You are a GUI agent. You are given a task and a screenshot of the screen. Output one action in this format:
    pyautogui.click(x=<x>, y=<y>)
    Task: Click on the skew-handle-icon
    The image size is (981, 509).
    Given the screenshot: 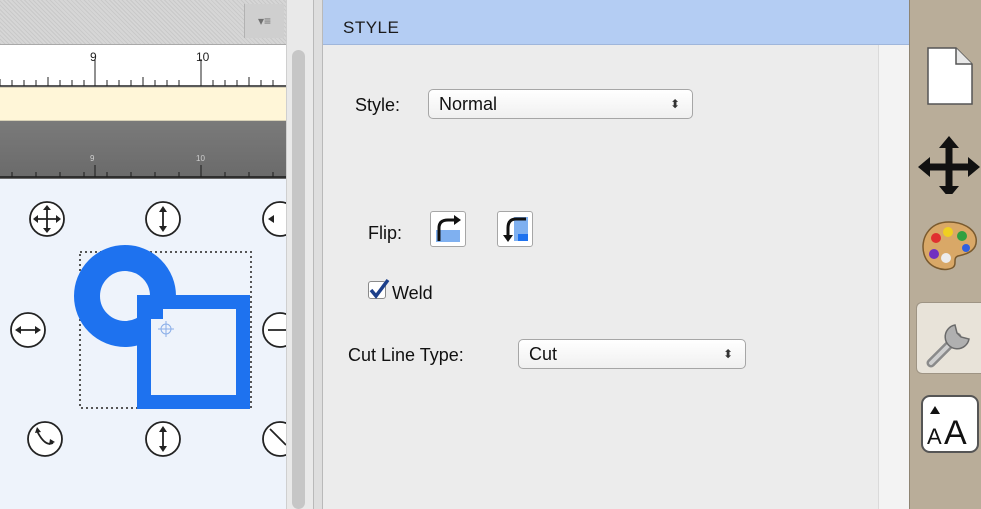 What is the action you would take?
    pyautogui.click(x=274, y=439)
    